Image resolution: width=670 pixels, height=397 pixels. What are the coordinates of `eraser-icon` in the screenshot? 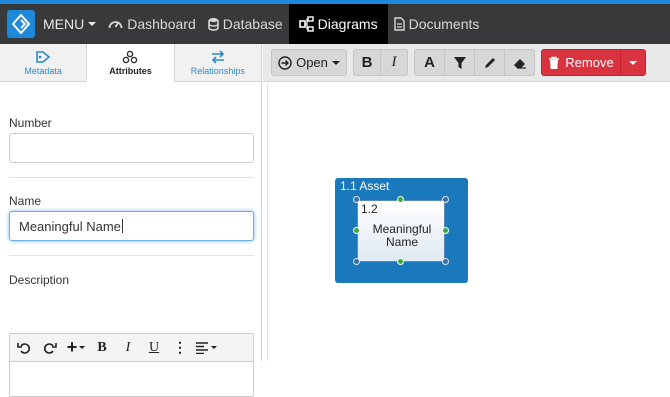 It's located at (519, 63).